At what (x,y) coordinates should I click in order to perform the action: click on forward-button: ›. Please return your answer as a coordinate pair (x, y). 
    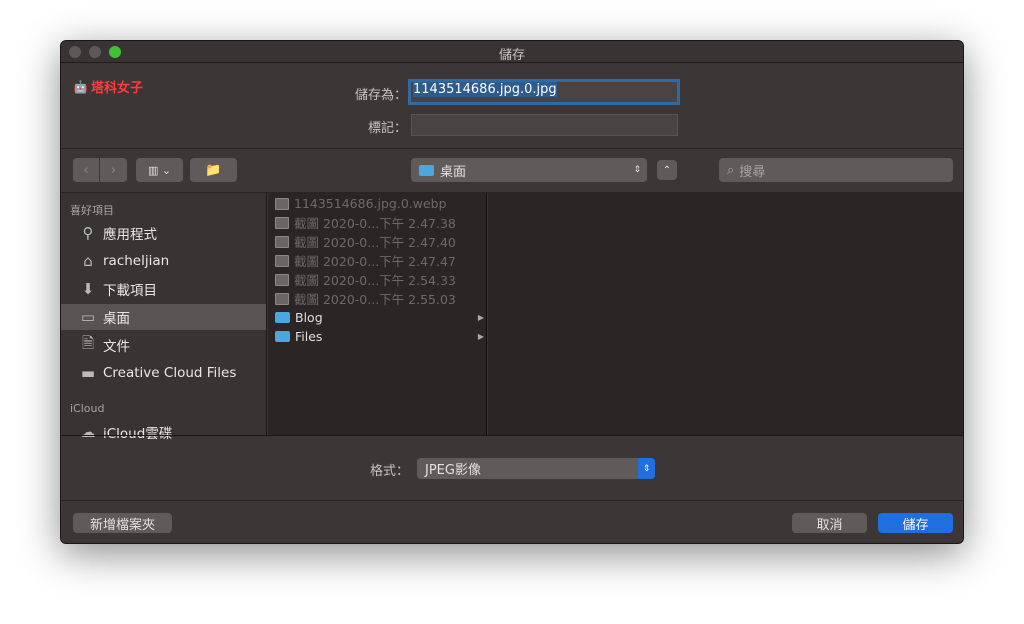
    Looking at the image, I should click on (113, 170).